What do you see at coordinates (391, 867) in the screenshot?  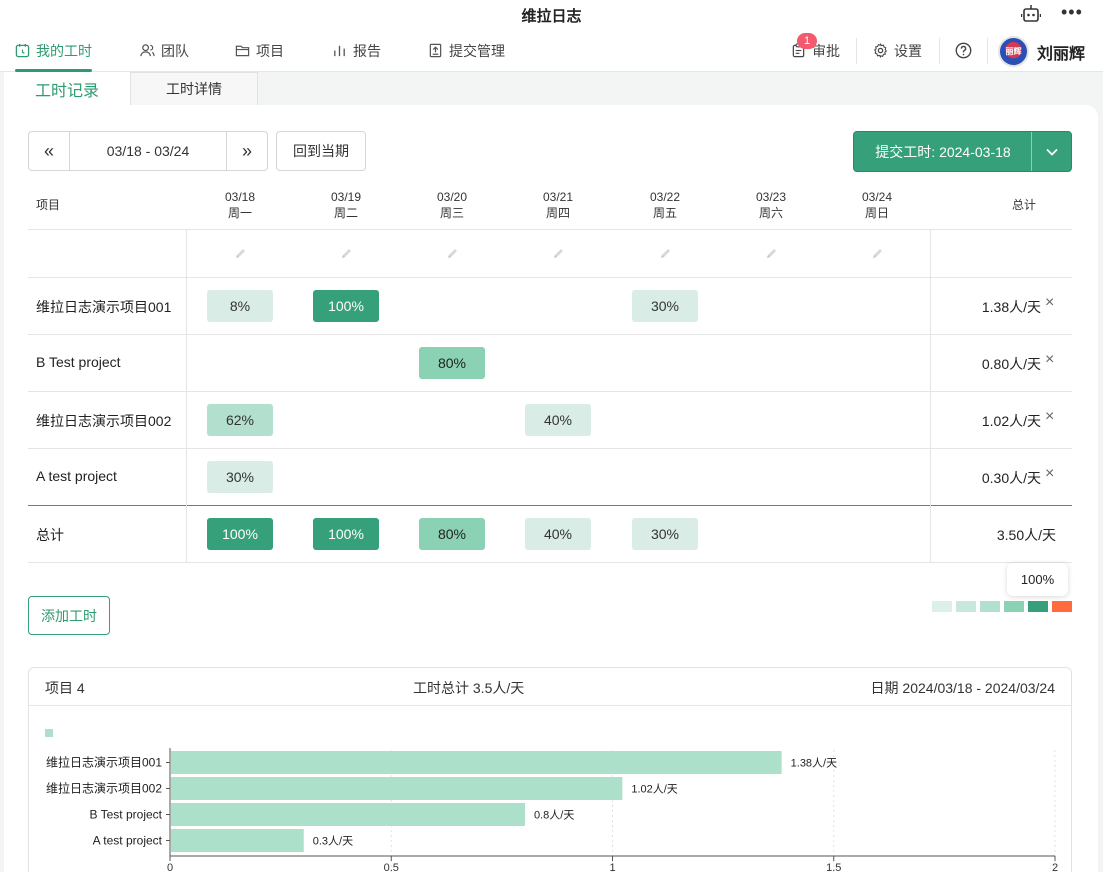 I see `x-tick-label: 0.5` at bounding box center [391, 867].